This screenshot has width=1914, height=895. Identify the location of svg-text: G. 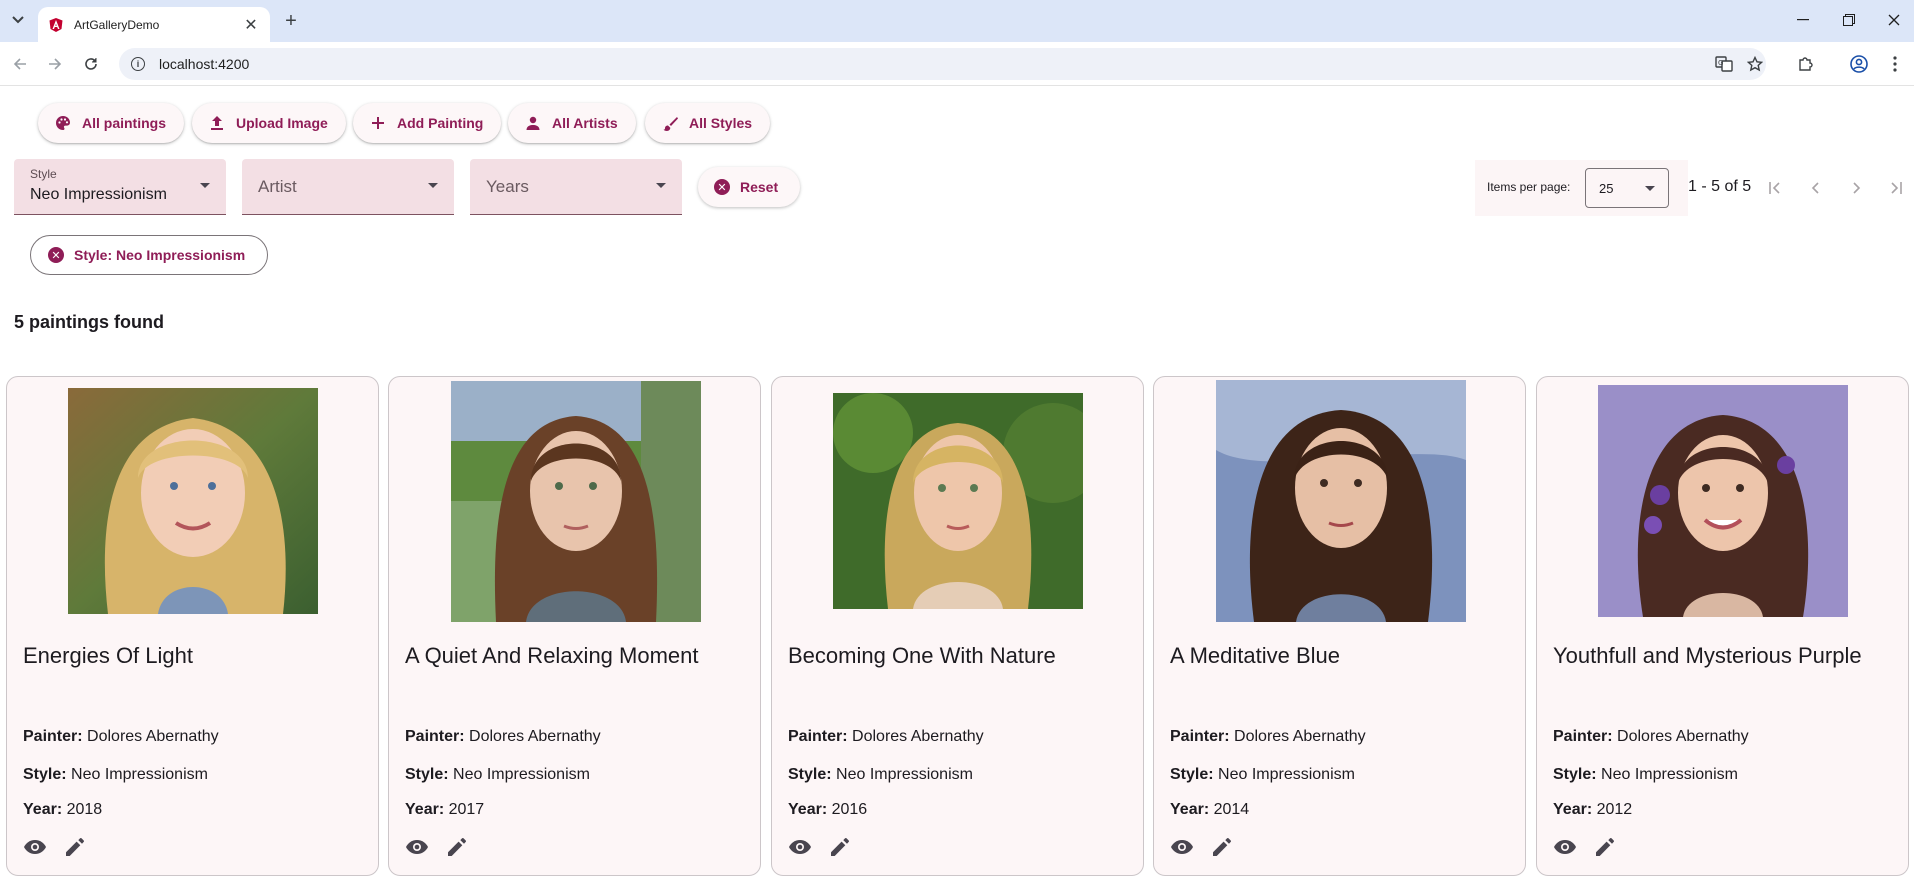
(1720, 63).